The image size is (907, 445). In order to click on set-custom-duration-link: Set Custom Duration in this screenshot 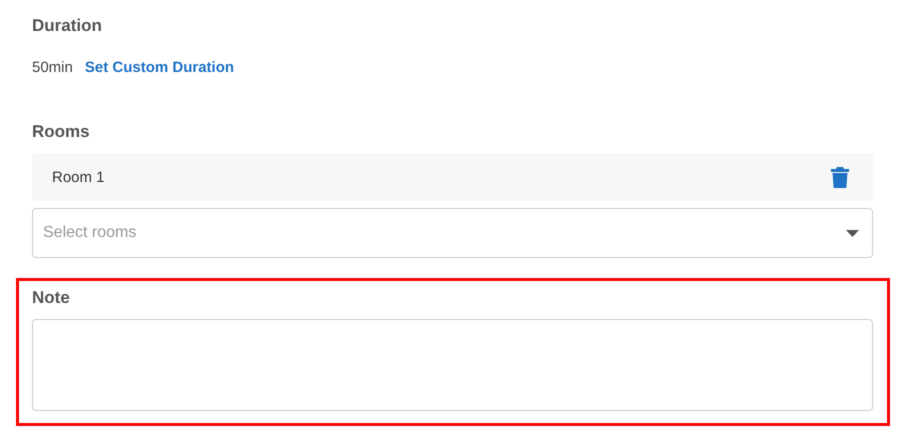, I will do `click(159, 68)`.